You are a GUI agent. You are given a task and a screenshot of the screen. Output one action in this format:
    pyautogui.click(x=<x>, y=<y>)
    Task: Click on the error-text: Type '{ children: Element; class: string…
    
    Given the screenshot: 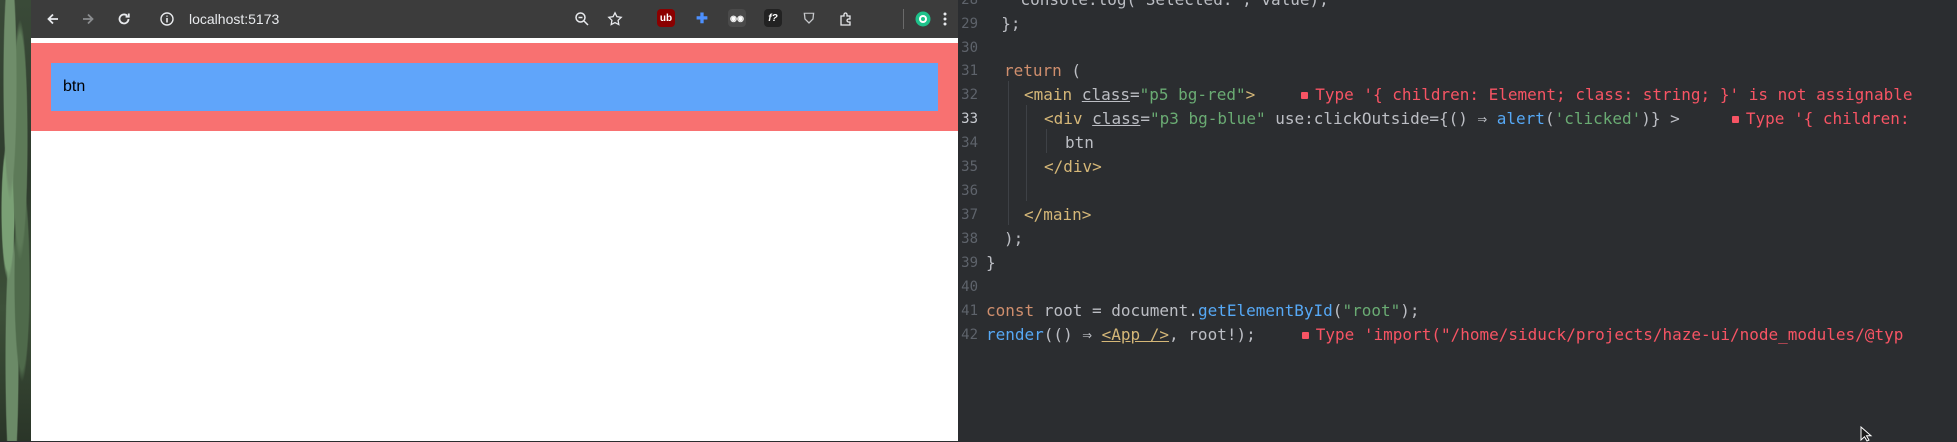 What is the action you would take?
    pyautogui.click(x=1614, y=94)
    